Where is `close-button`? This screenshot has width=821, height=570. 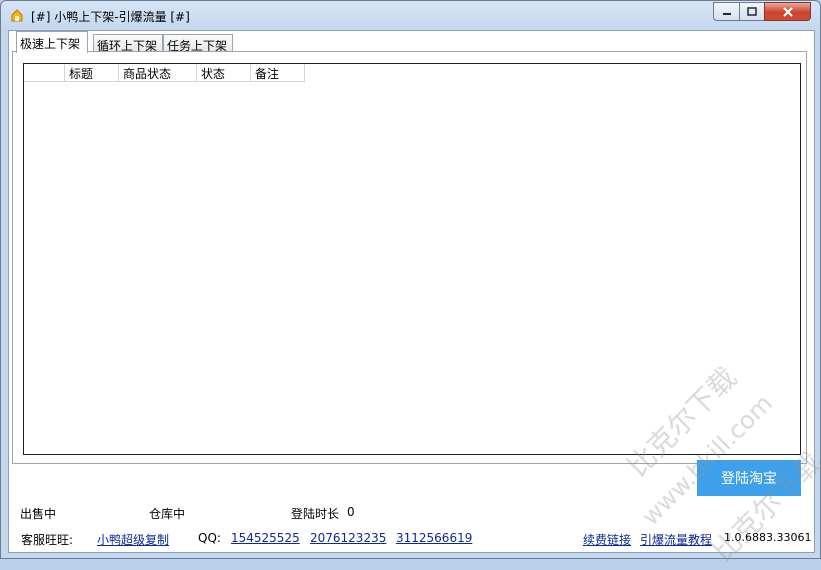
close-button is located at coordinates (787, 11).